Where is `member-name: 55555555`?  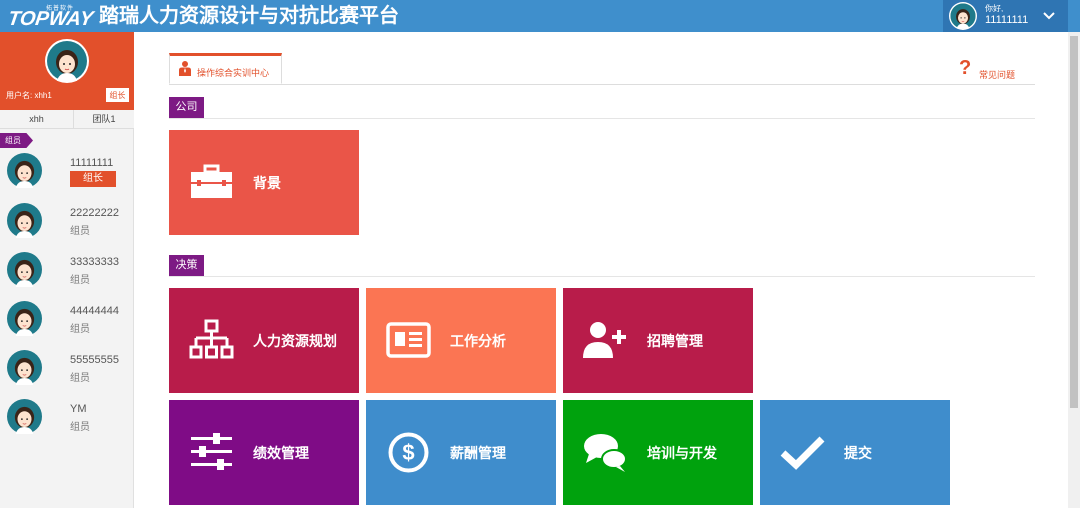 member-name: 55555555 is located at coordinates (94, 360).